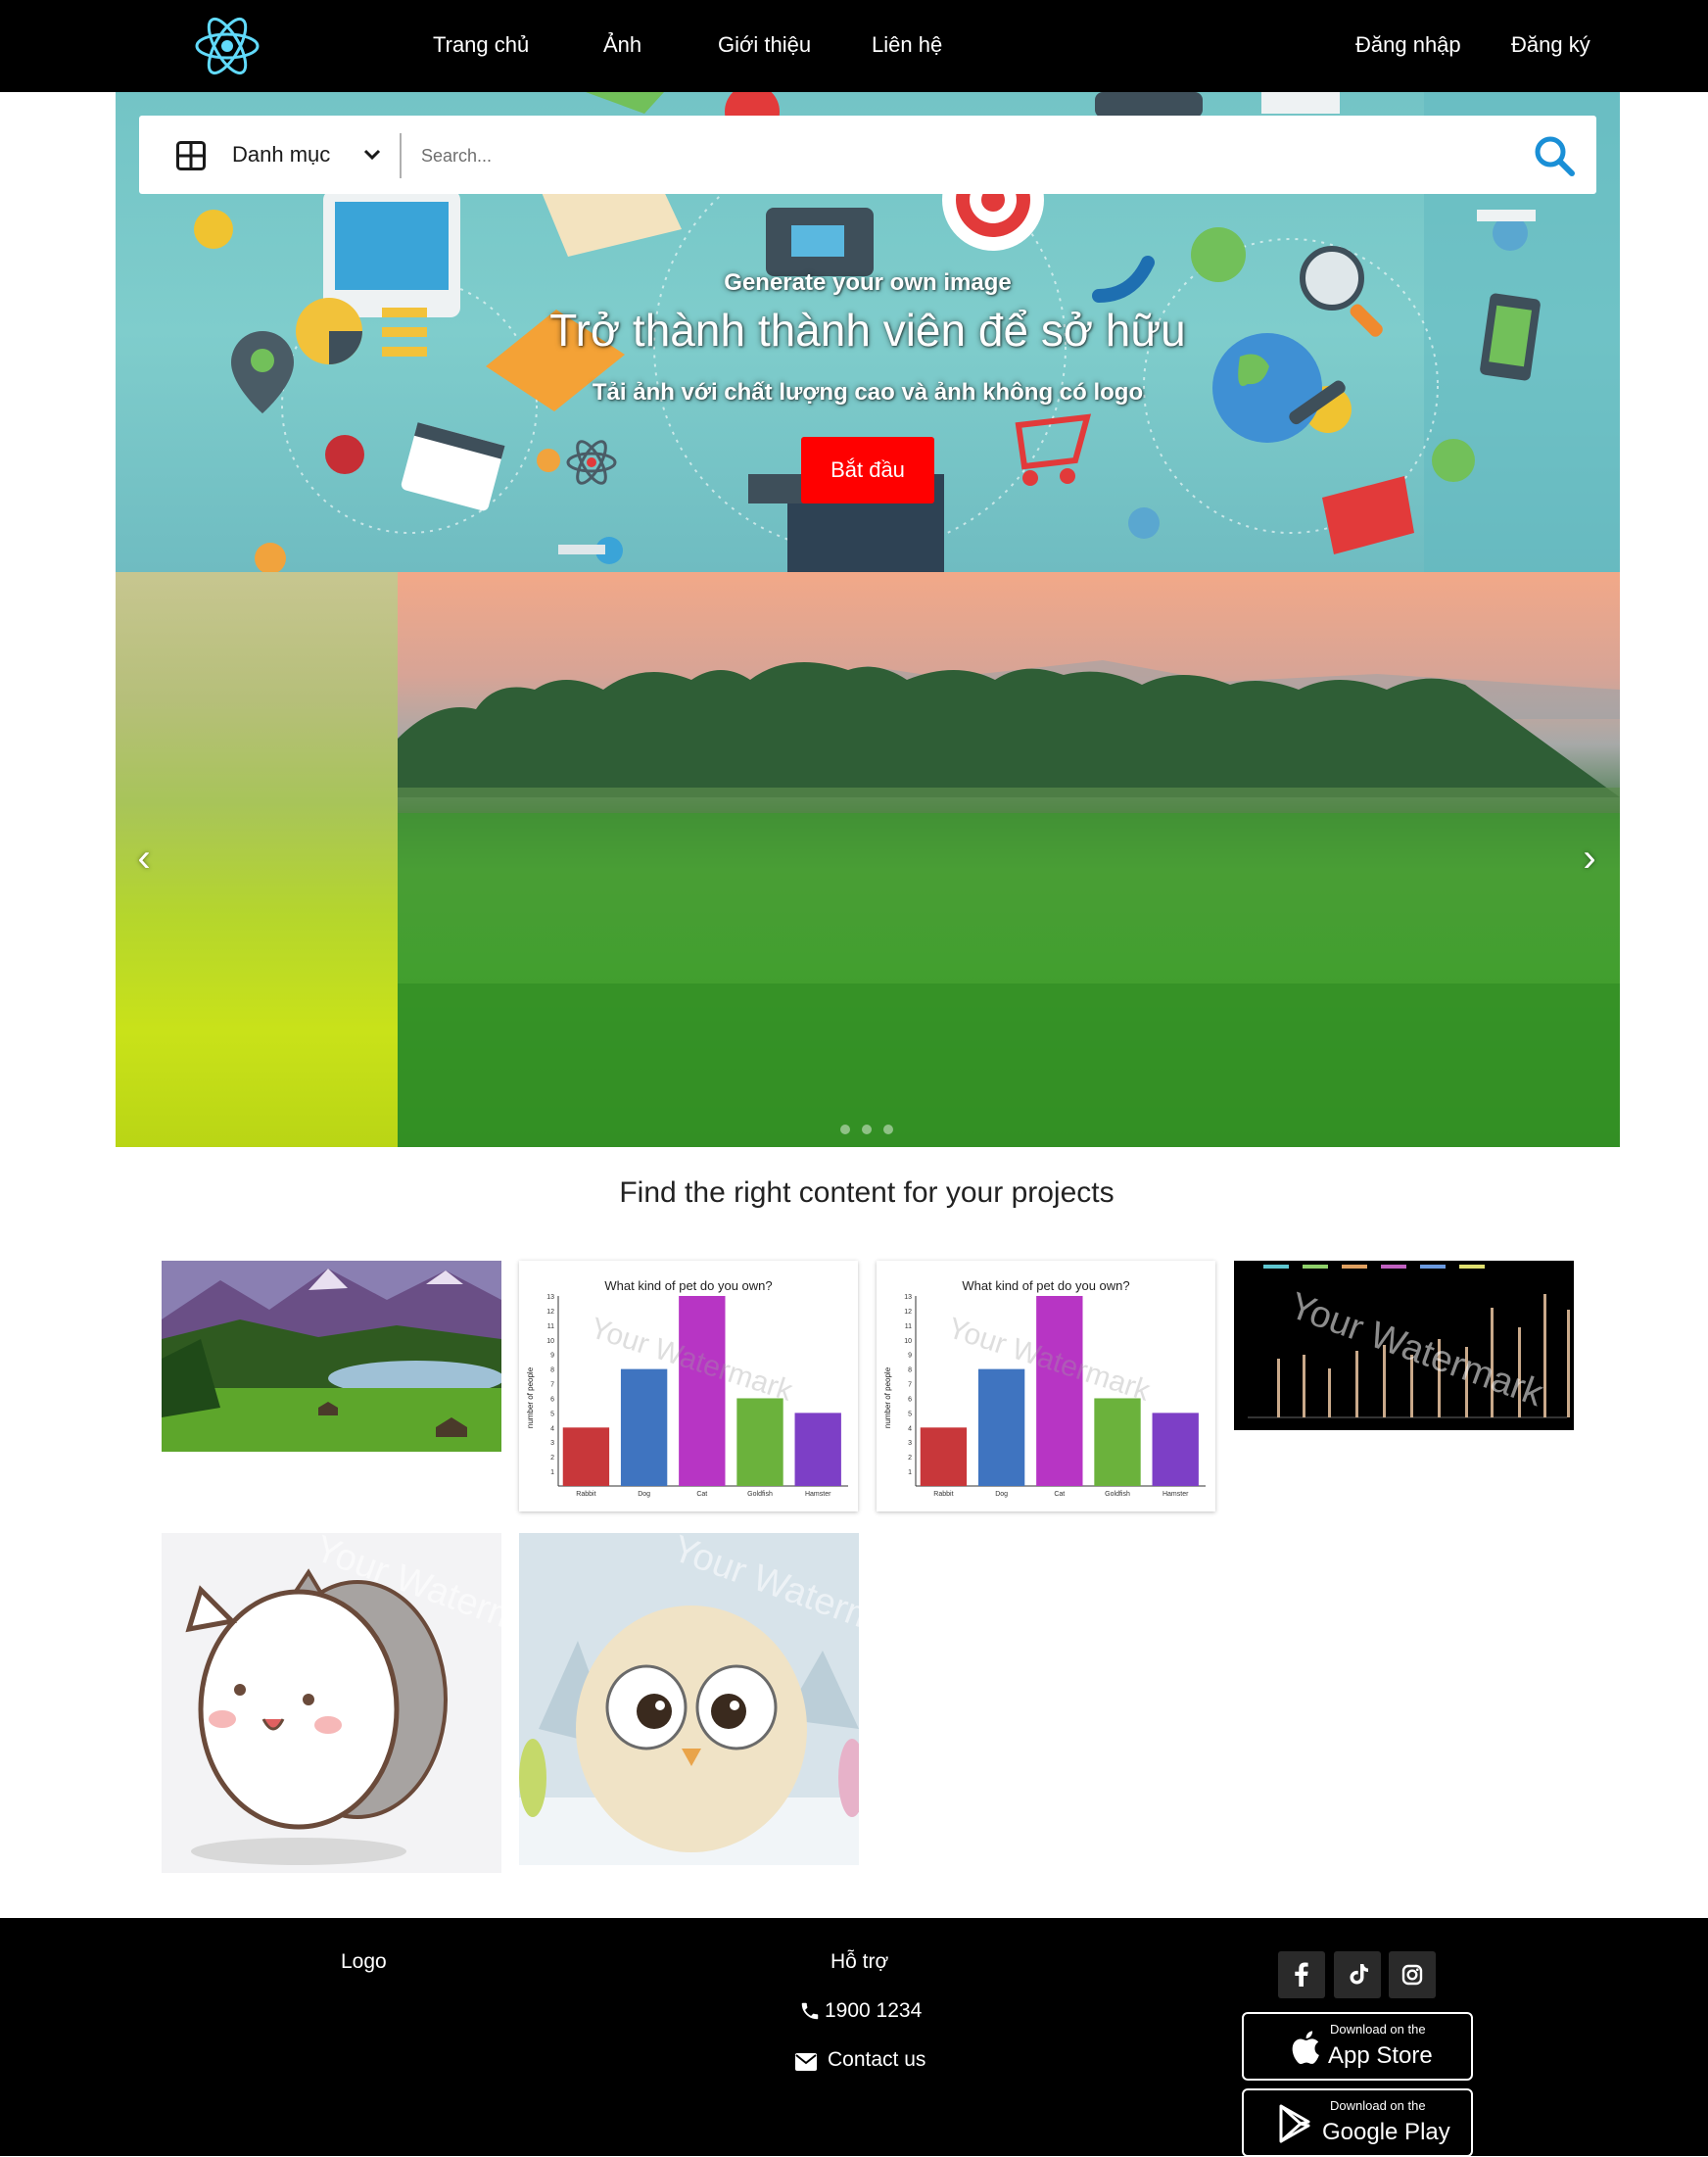  I want to click on nav-link-about: Giới thiệu, so click(764, 45).